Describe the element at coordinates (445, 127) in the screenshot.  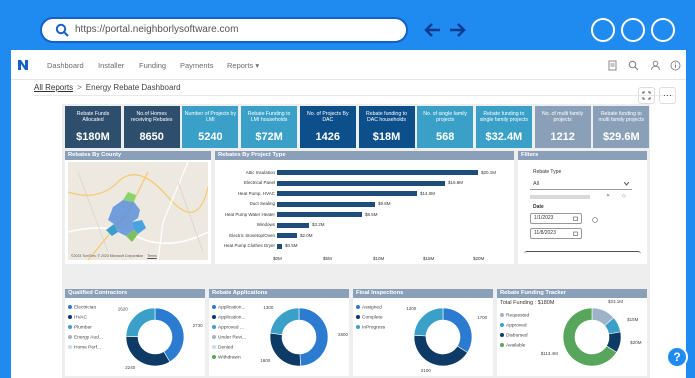
I see `kpi-tile: No. of single family projects 568` at that location.